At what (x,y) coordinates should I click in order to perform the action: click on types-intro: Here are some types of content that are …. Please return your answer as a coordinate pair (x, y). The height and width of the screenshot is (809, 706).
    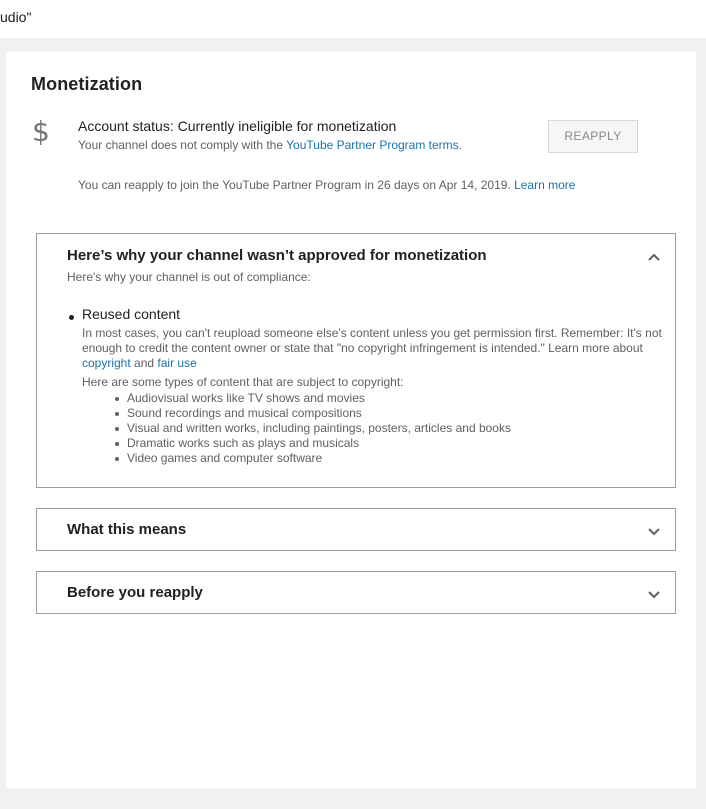
    Looking at the image, I should click on (243, 382).